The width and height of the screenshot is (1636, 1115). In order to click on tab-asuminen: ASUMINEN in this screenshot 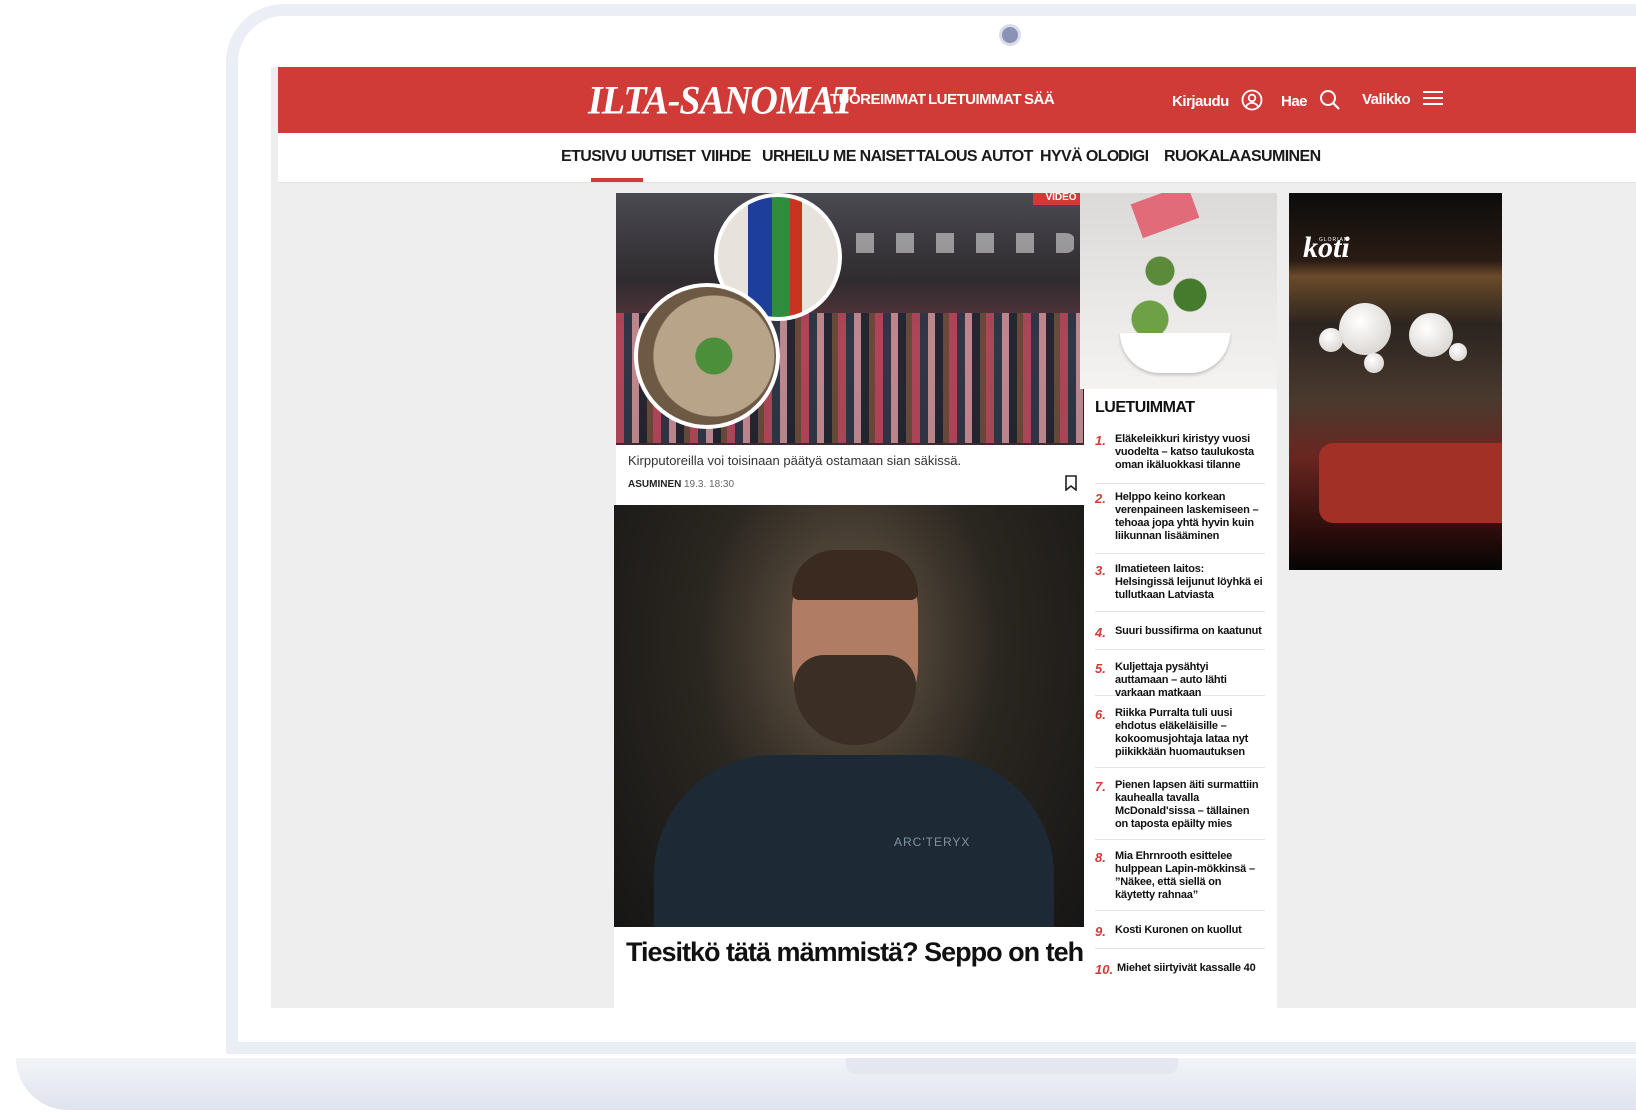, I will do `click(1280, 157)`.